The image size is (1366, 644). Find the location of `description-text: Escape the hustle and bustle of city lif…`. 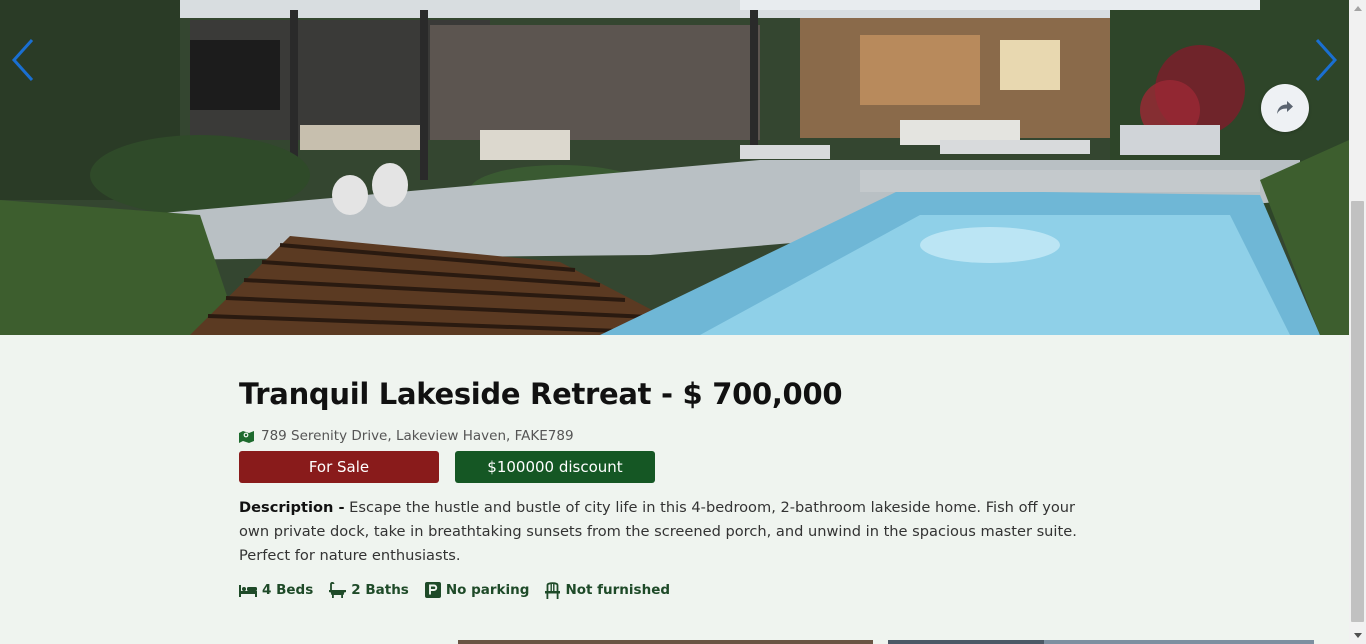

description-text: Escape the hustle and bustle of city lif… is located at coordinates (658, 531).